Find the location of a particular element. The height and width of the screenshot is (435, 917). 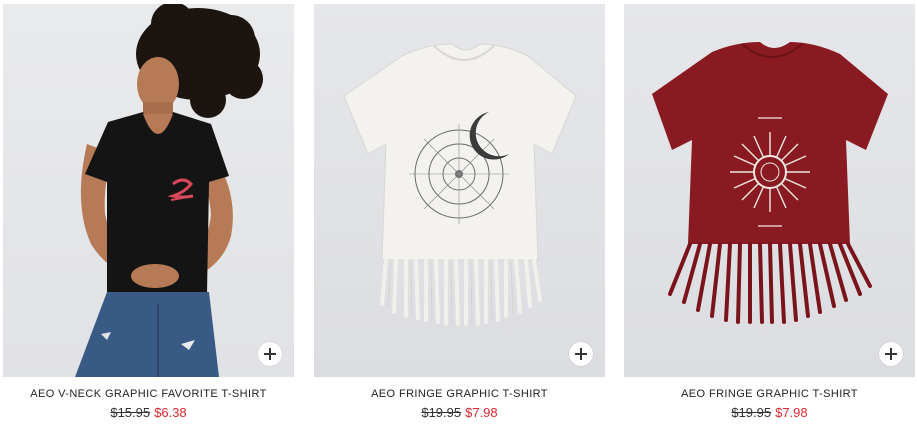

sale-price: $6.38 is located at coordinates (170, 412).